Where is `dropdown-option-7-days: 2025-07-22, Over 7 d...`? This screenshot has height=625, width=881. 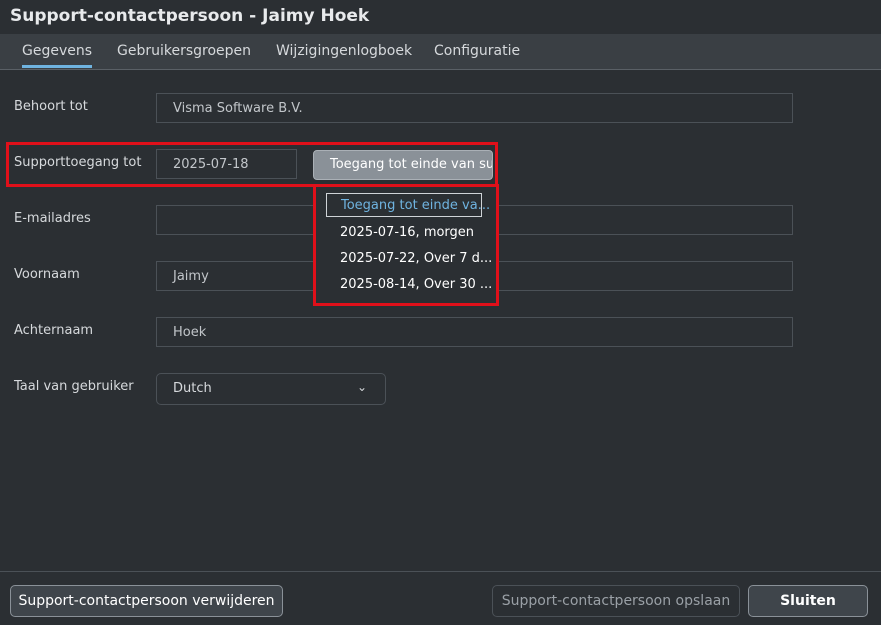 dropdown-option-7-days: 2025-07-22, Over 7 d... is located at coordinates (409, 259).